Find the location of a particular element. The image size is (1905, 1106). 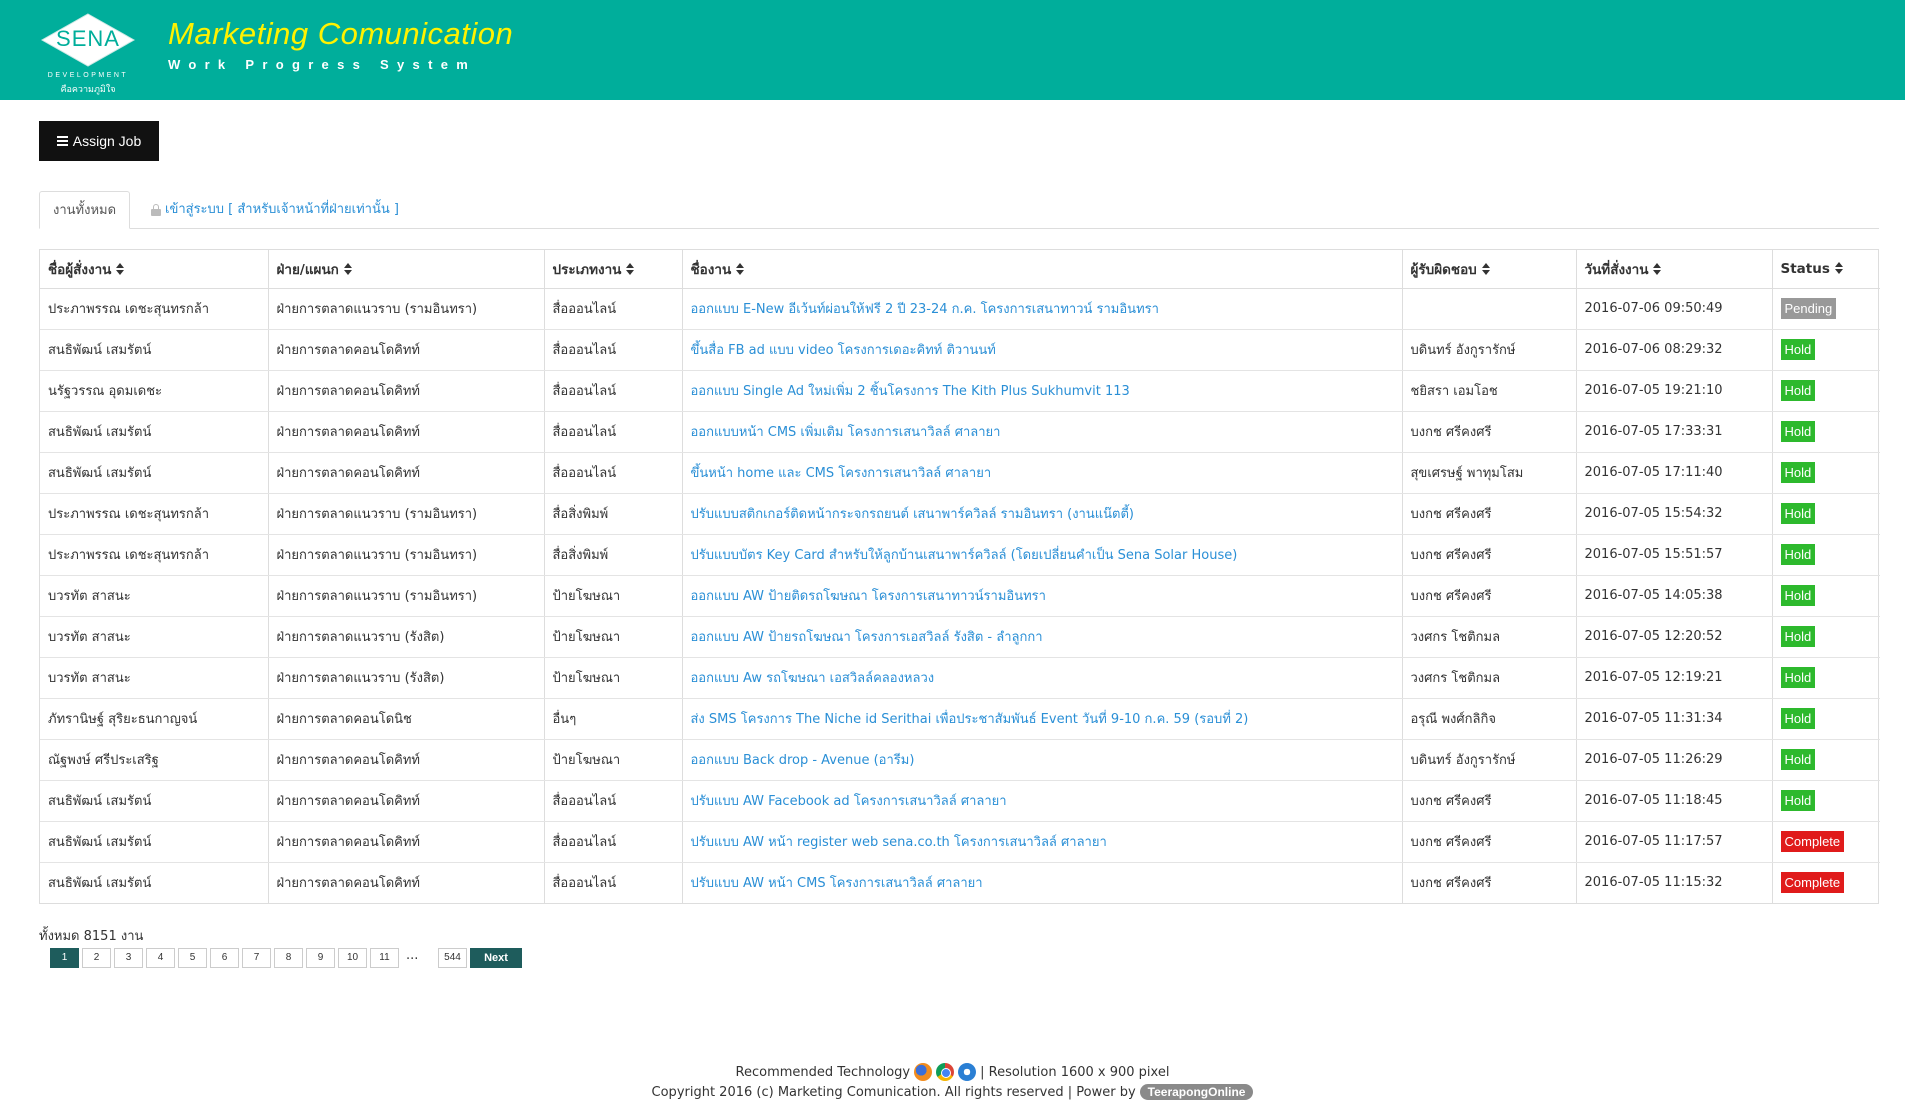

cell-requester-text: ประภาพรรณ เดชะสุนทรกล้า is located at coordinates (129, 555).